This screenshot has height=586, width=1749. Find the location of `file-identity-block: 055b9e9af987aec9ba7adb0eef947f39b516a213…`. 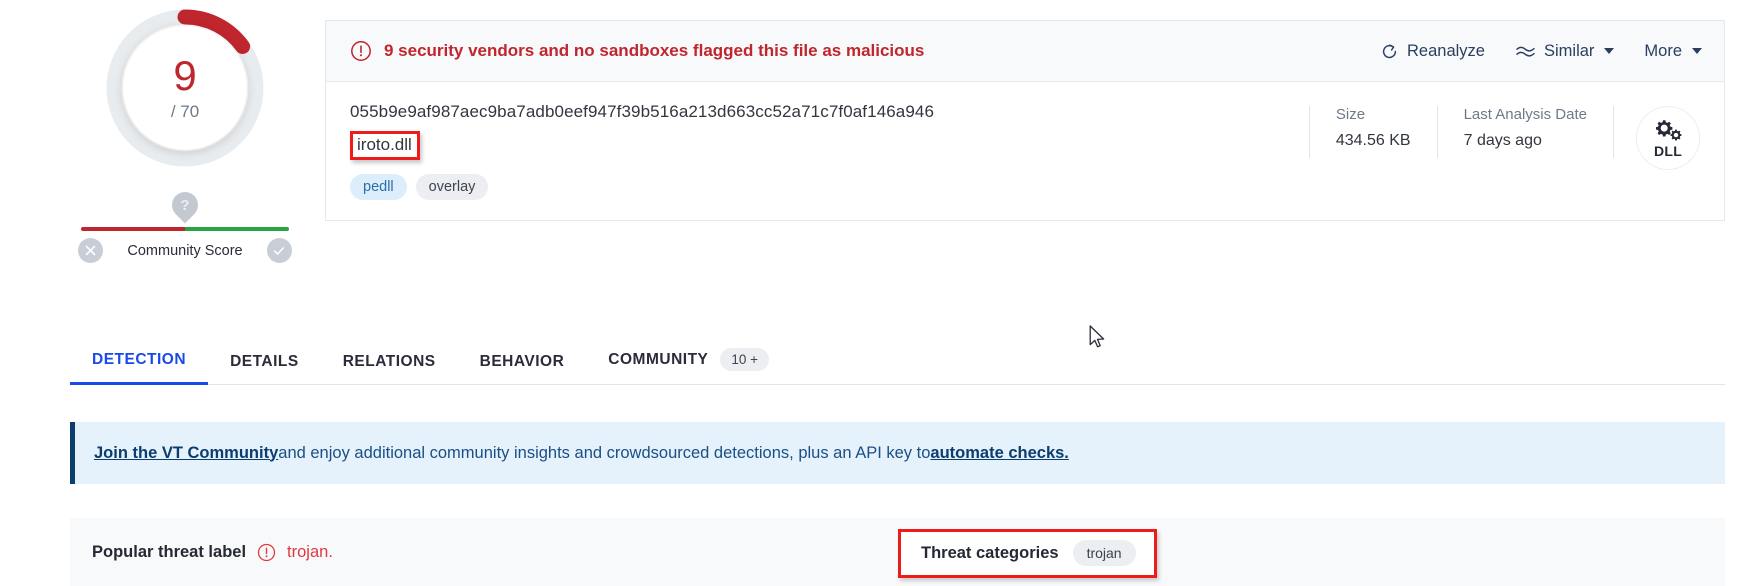

file-identity-block: 055b9e9af987aec9ba7adb0eef947f39b516a213… is located at coordinates (829, 151).